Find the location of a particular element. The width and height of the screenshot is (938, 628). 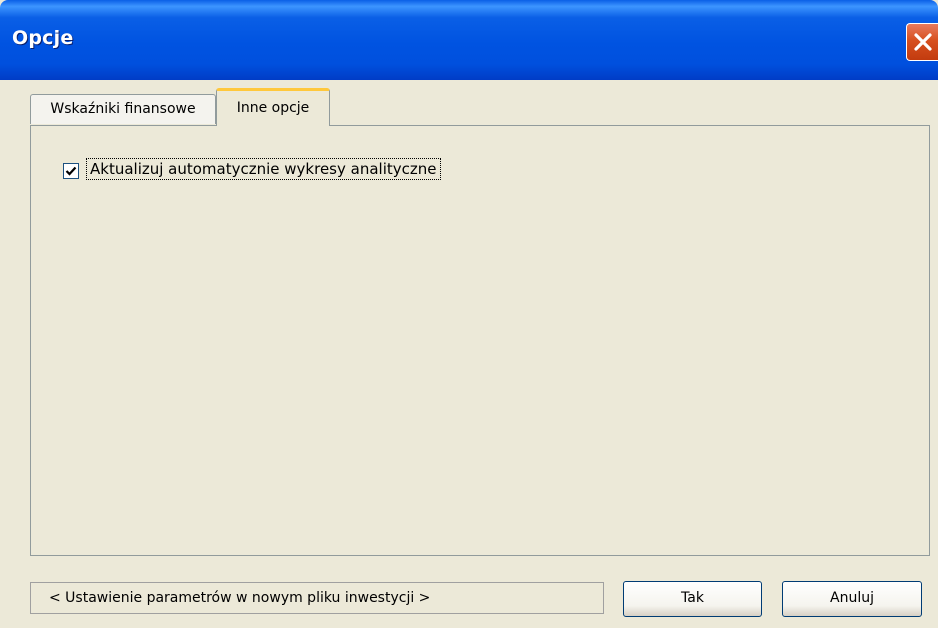

tab-financial-indicators: Wskaźniki finansowe is located at coordinates (123, 109).